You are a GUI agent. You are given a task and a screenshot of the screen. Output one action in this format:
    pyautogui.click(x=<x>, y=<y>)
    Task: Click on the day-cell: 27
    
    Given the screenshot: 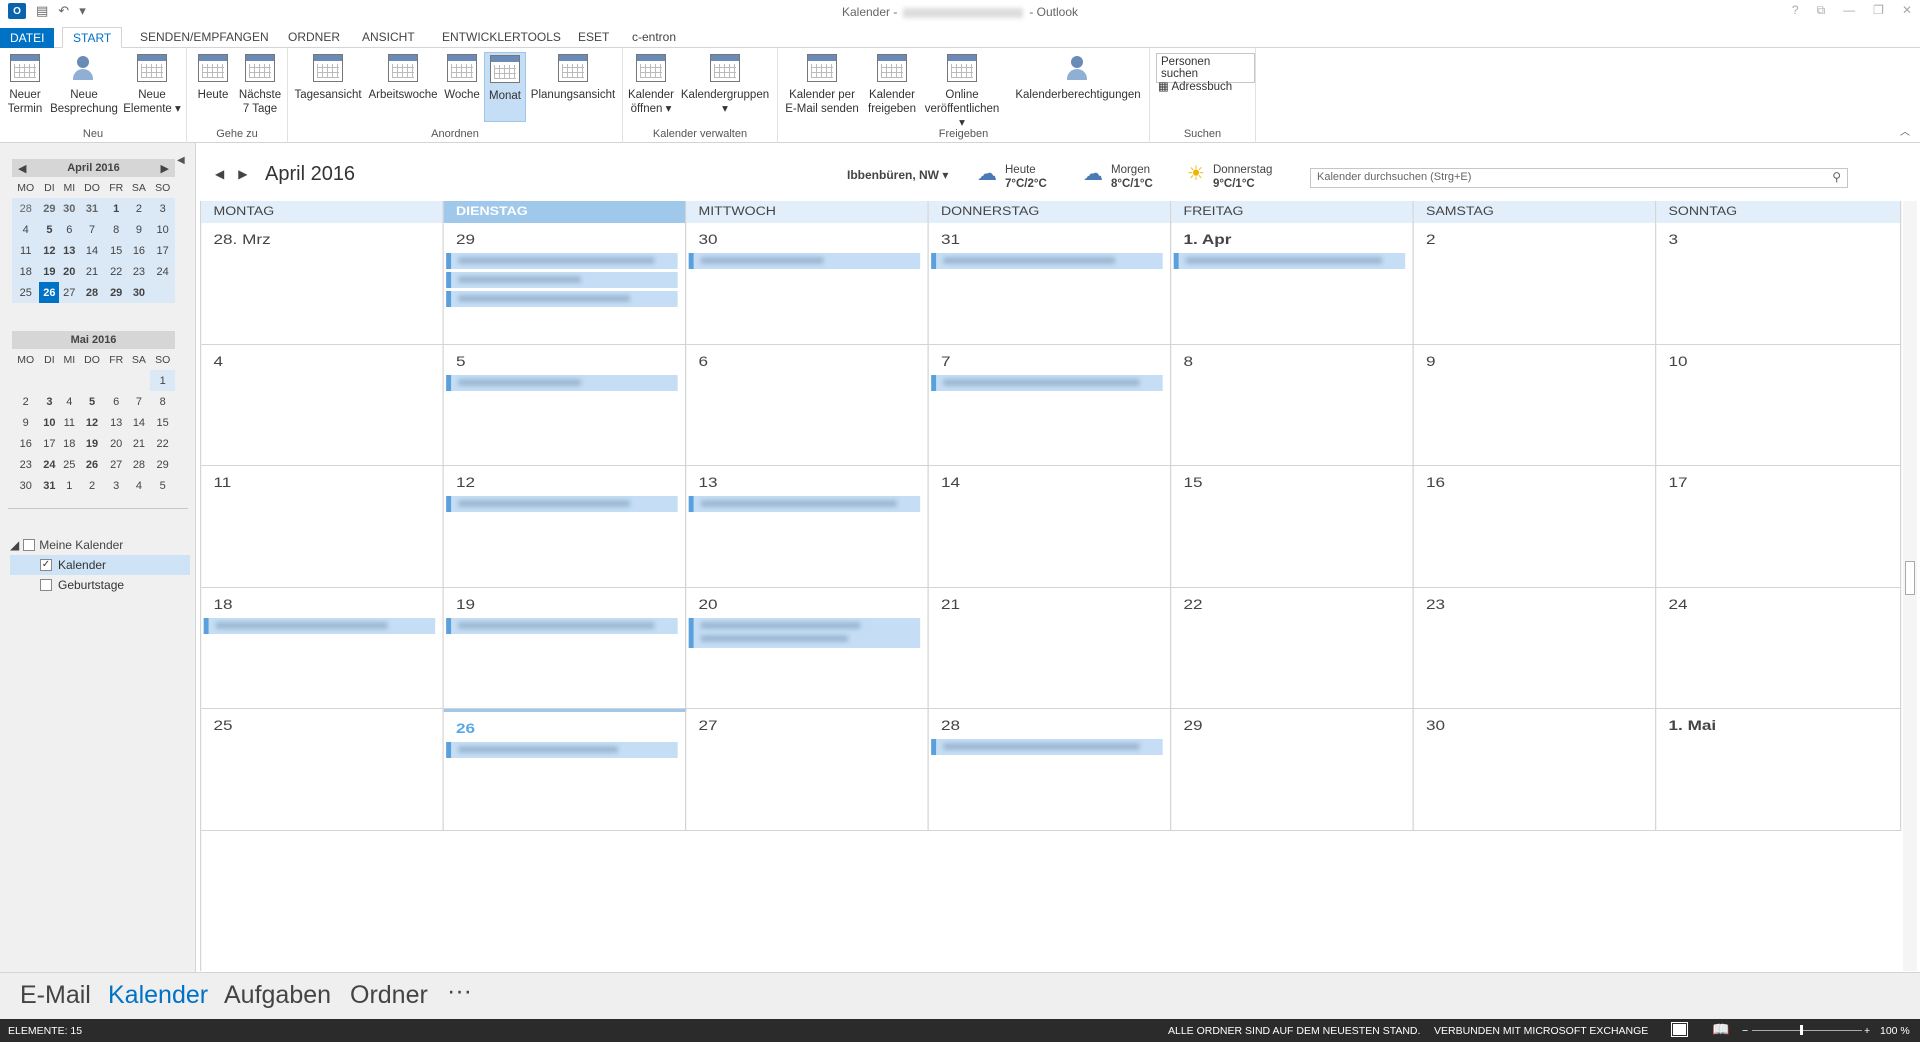 What is the action you would take?
    pyautogui.click(x=807, y=770)
    